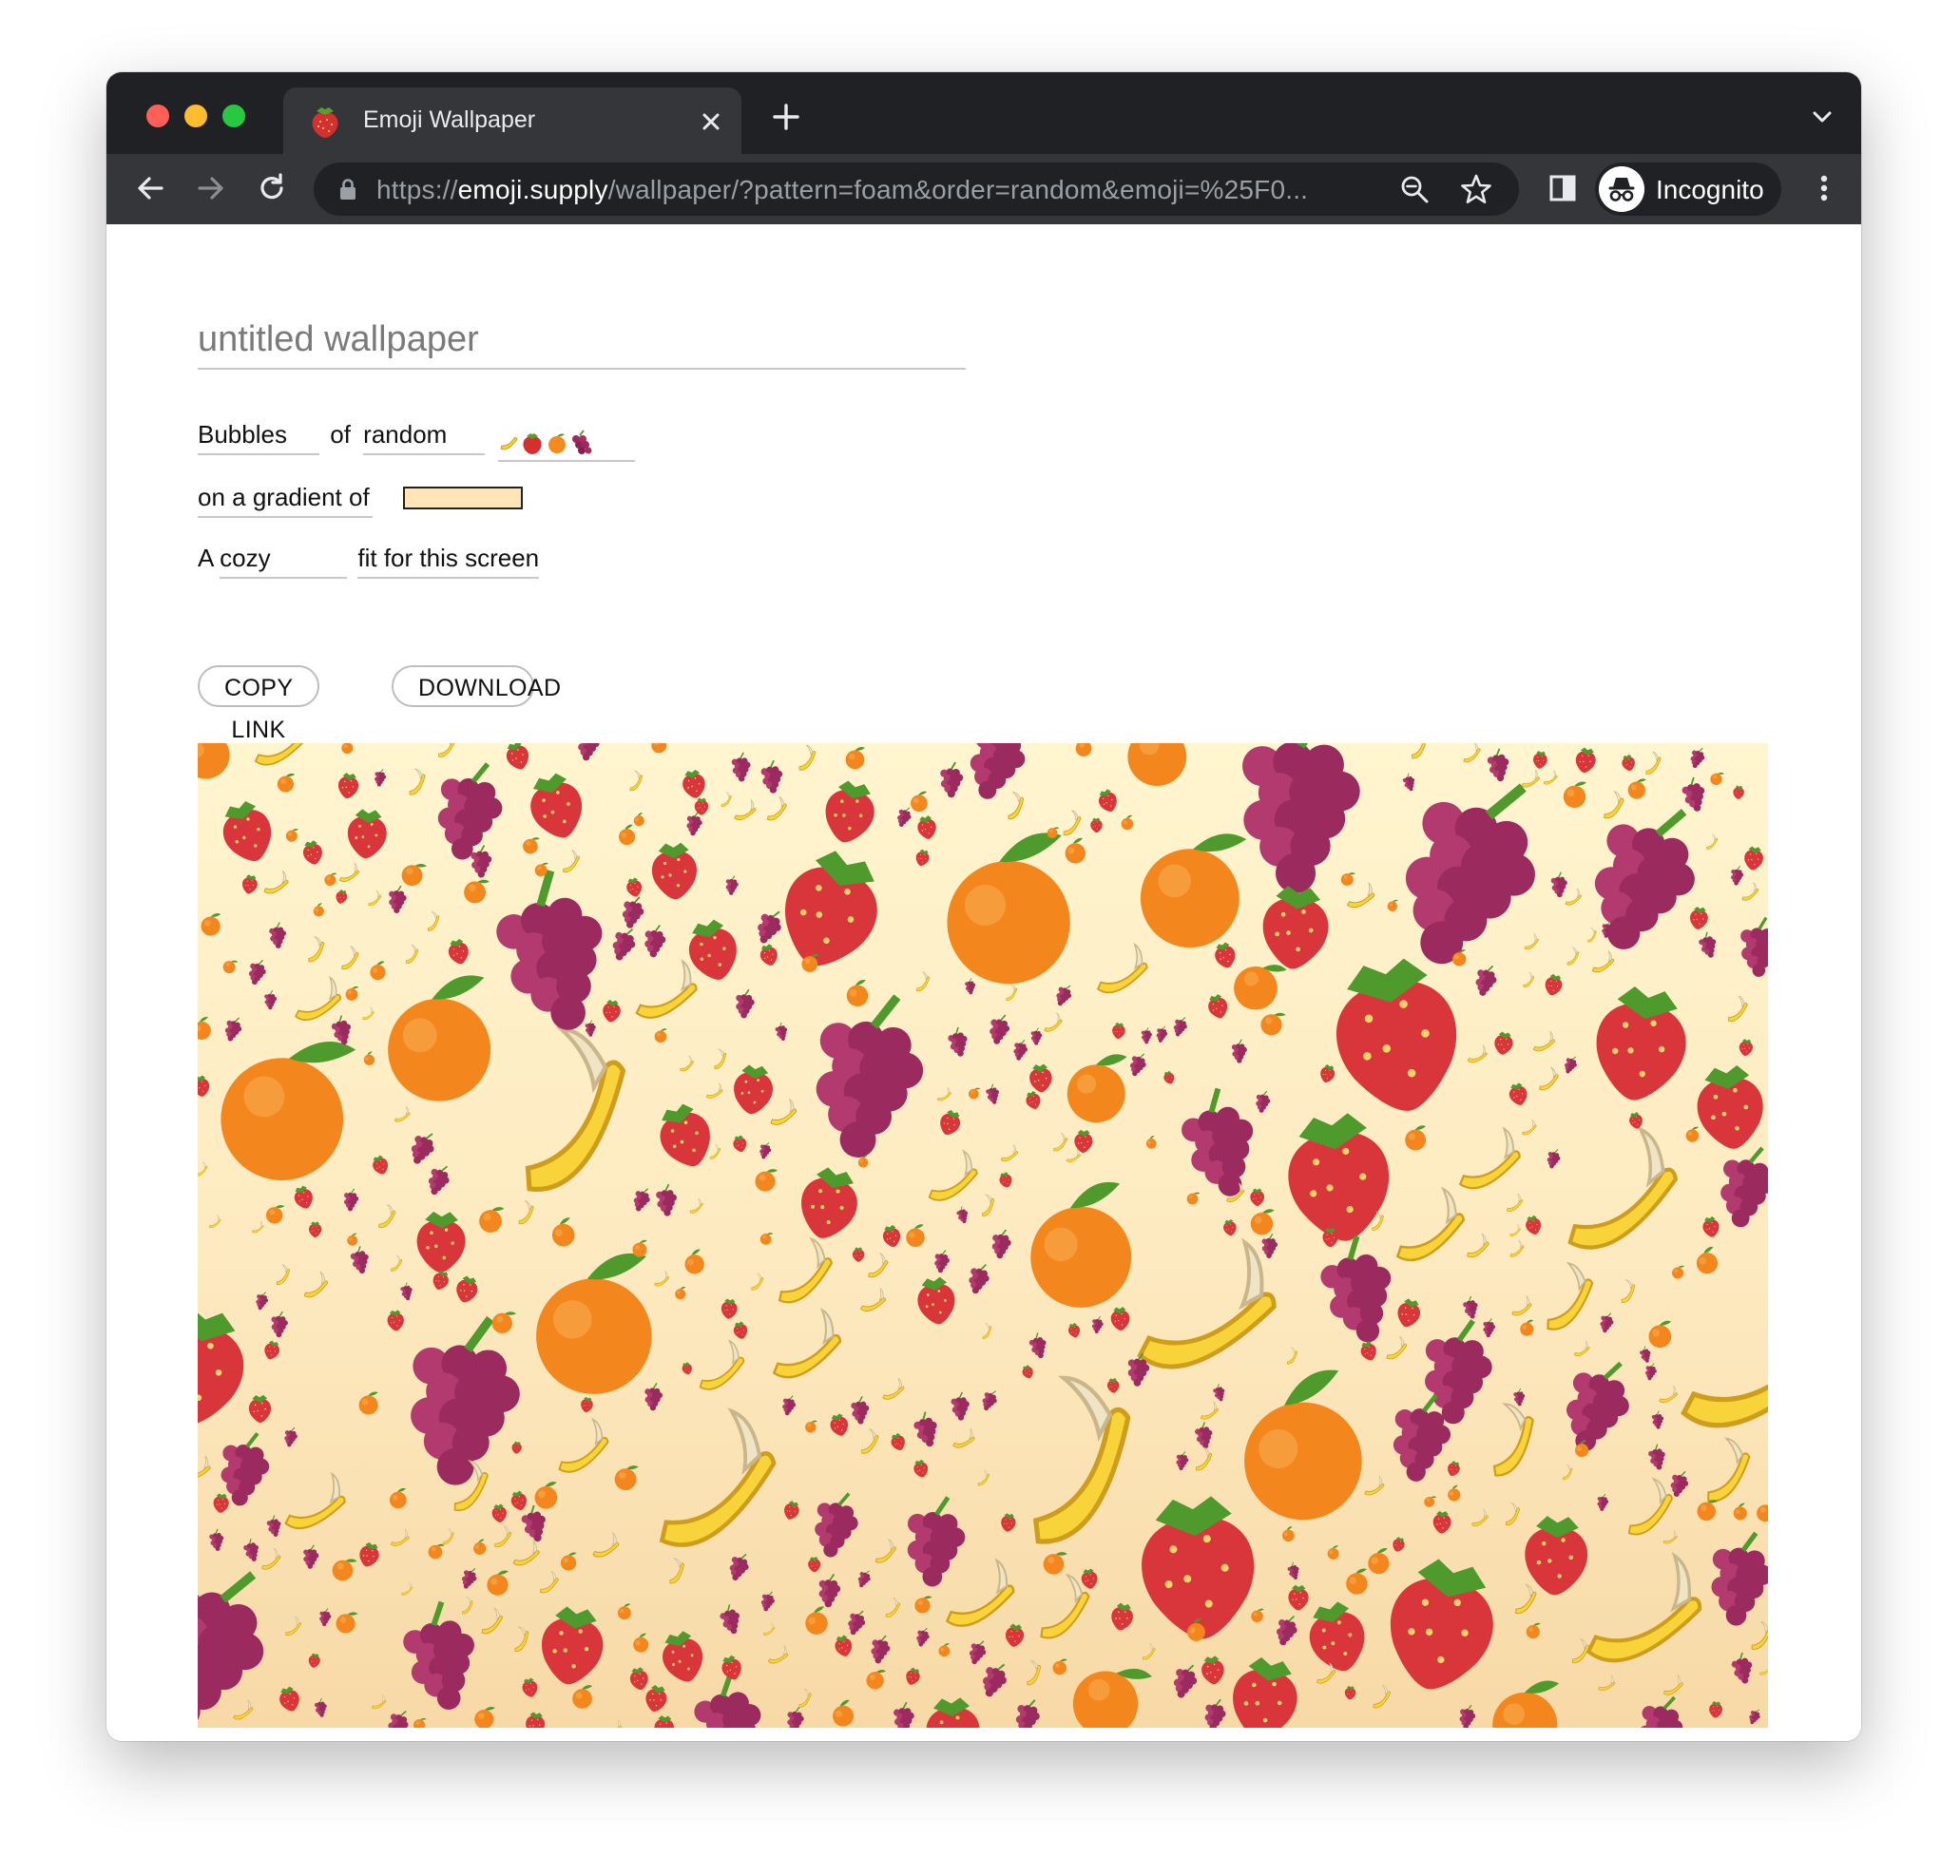 This screenshot has width=1960, height=1876. What do you see at coordinates (258, 704) in the screenshot?
I see `copy-link-button: COPY LINK` at bounding box center [258, 704].